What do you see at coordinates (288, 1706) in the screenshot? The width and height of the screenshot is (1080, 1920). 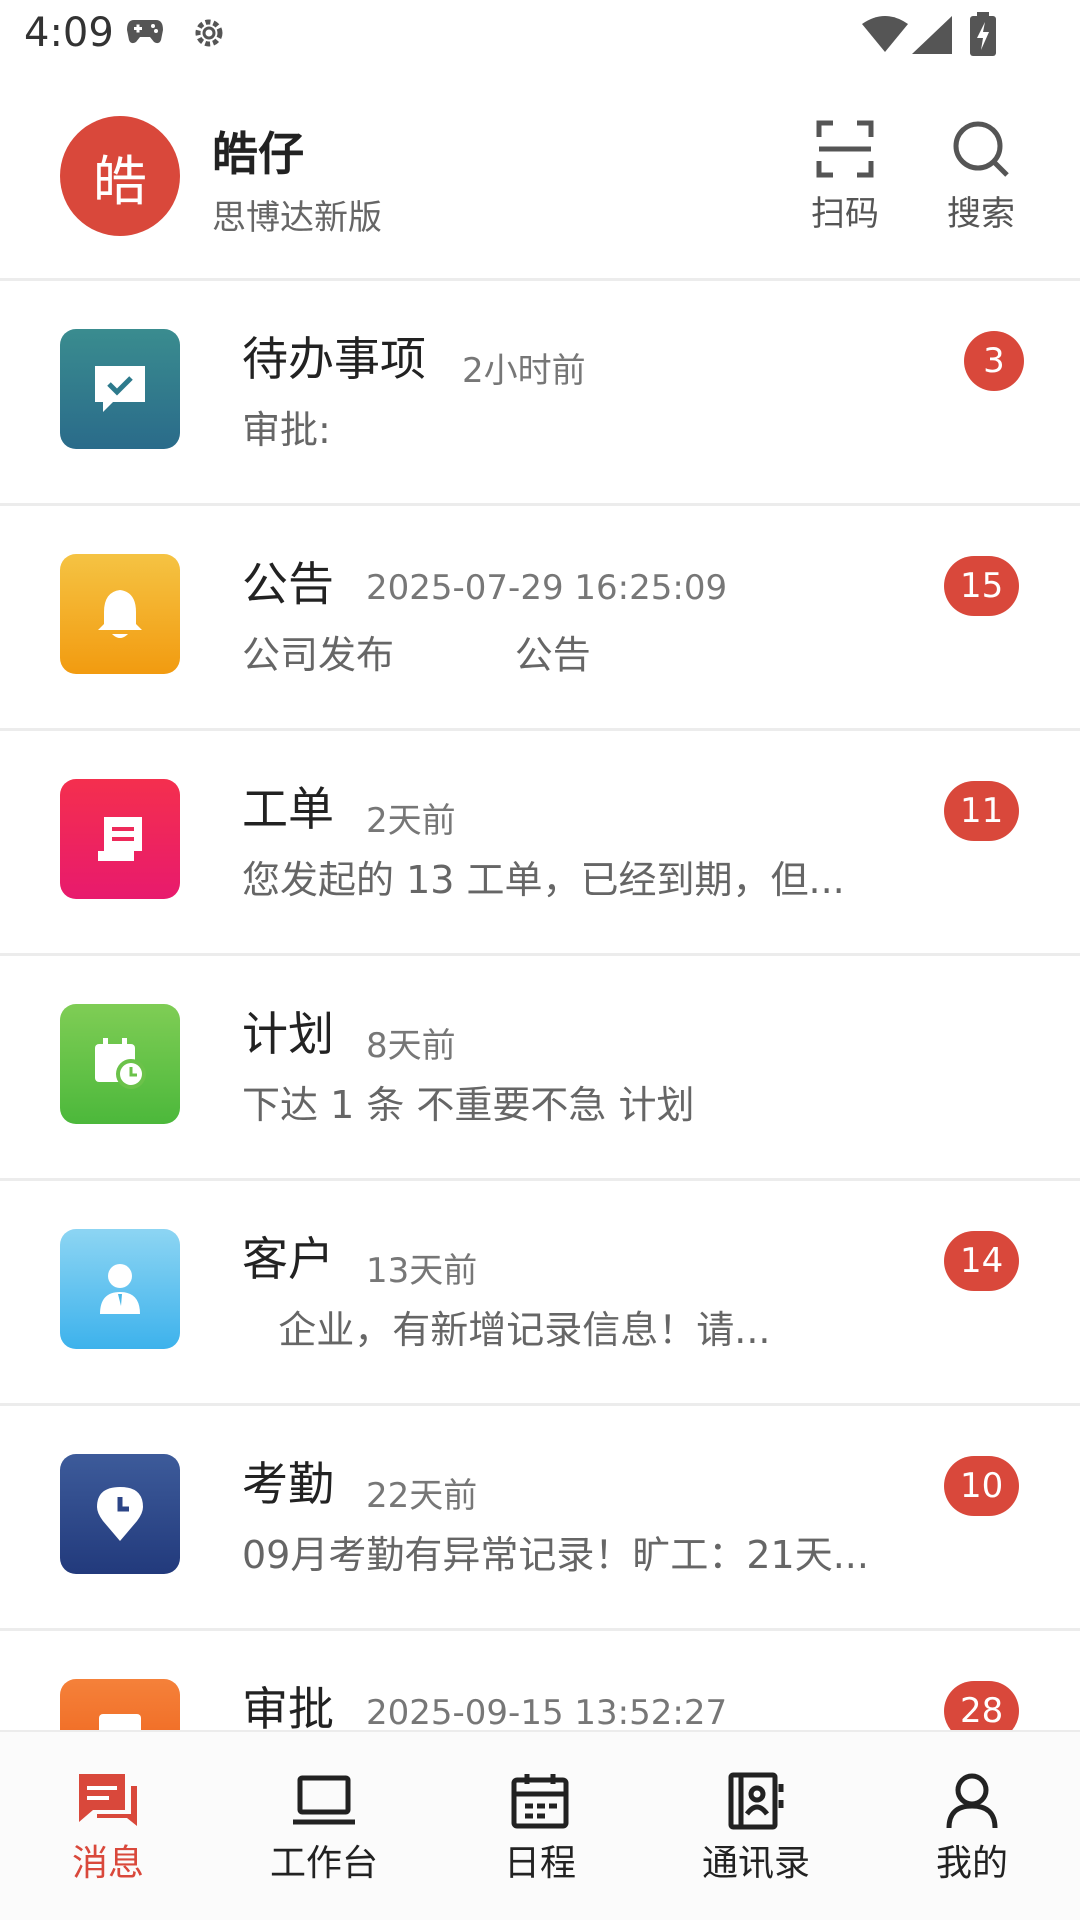 I see `item-title: 审批` at bounding box center [288, 1706].